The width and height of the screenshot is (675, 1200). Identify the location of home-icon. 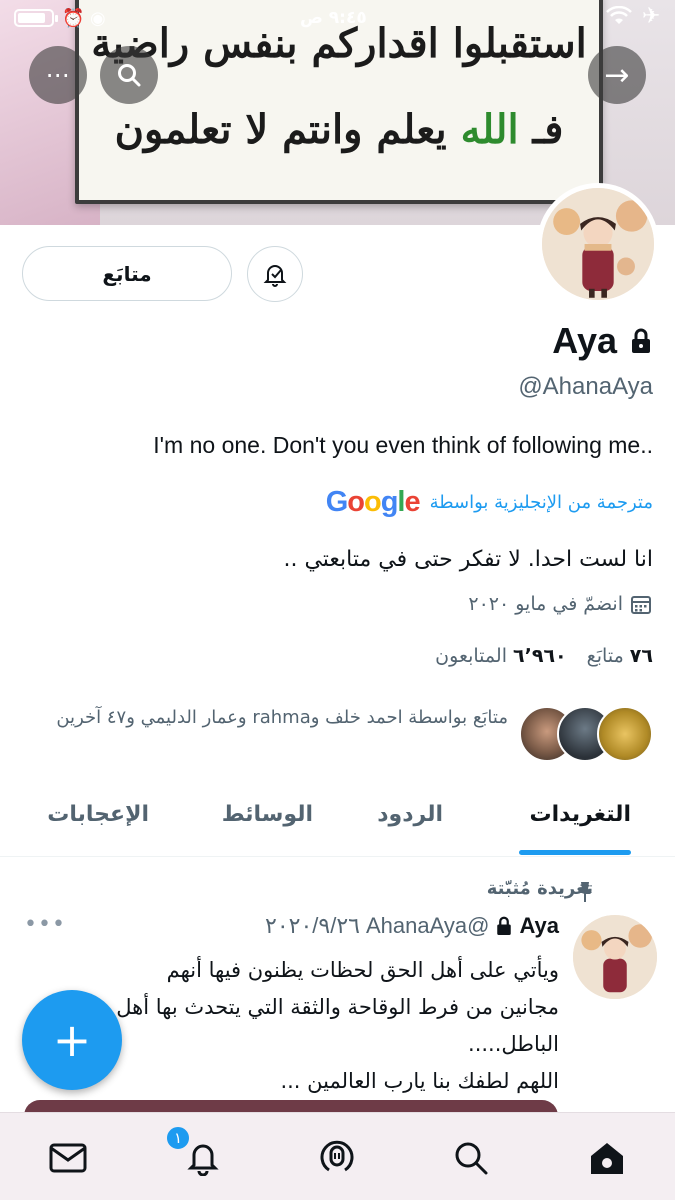
(607, 1158).